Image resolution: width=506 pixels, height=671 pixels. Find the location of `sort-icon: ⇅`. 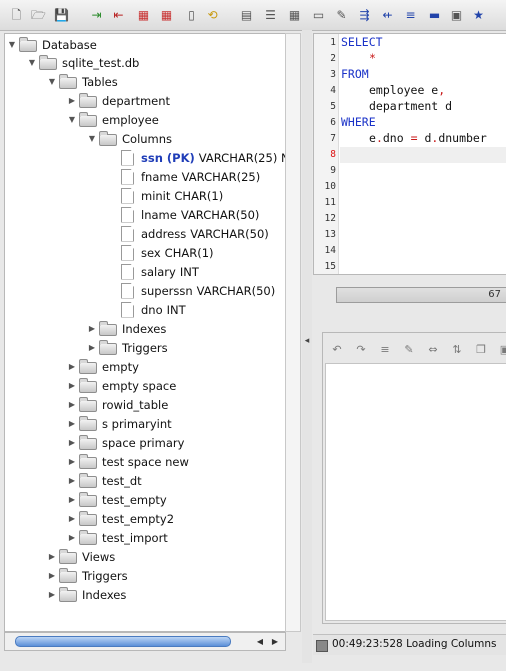

sort-icon: ⇅ is located at coordinates (457, 349).